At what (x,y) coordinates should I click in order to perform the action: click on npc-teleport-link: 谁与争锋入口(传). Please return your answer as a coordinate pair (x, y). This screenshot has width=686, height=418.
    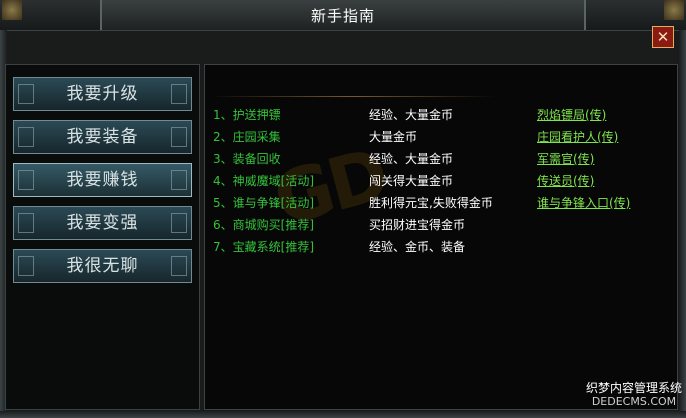
    Looking at the image, I should click on (583, 202).